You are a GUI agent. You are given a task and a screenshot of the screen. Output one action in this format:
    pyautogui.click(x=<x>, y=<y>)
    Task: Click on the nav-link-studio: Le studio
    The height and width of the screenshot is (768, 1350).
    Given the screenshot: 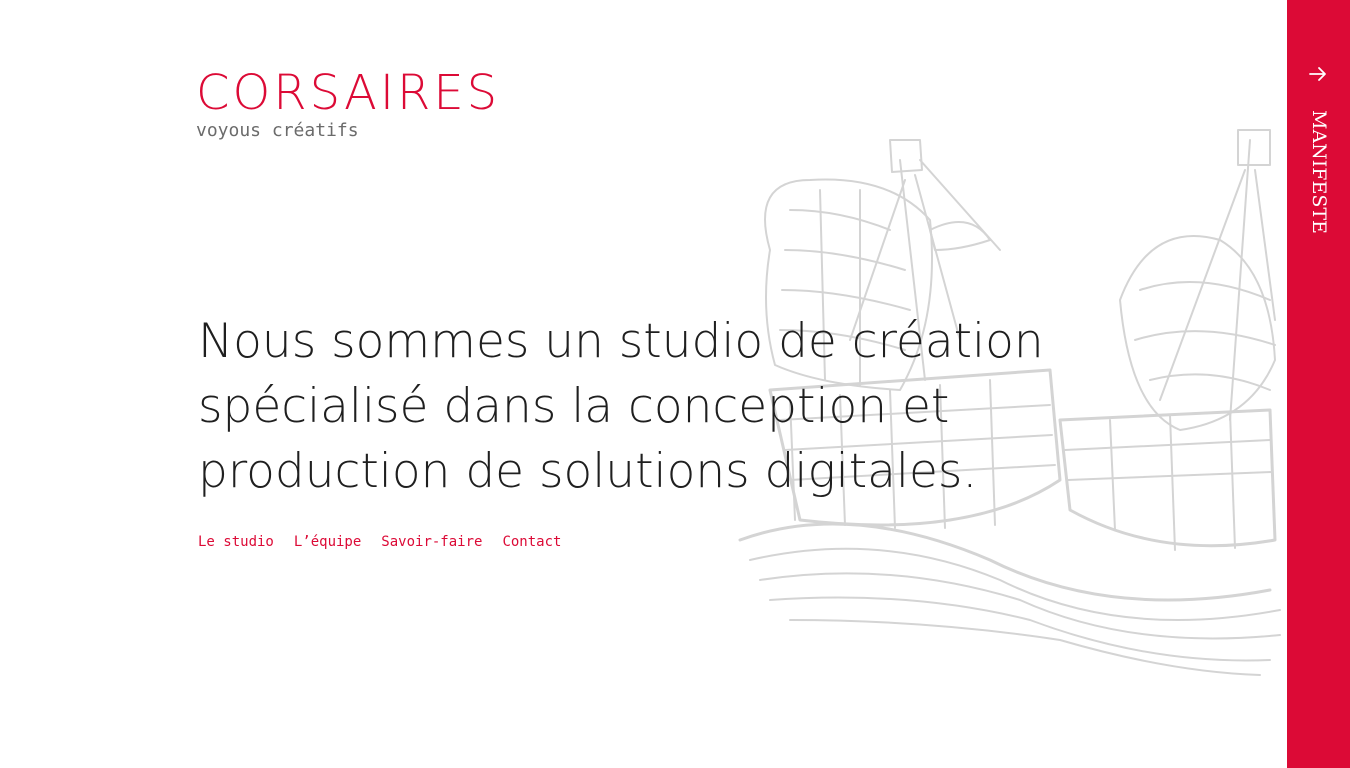 What is the action you would take?
    pyautogui.click(x=236, y=542)
    